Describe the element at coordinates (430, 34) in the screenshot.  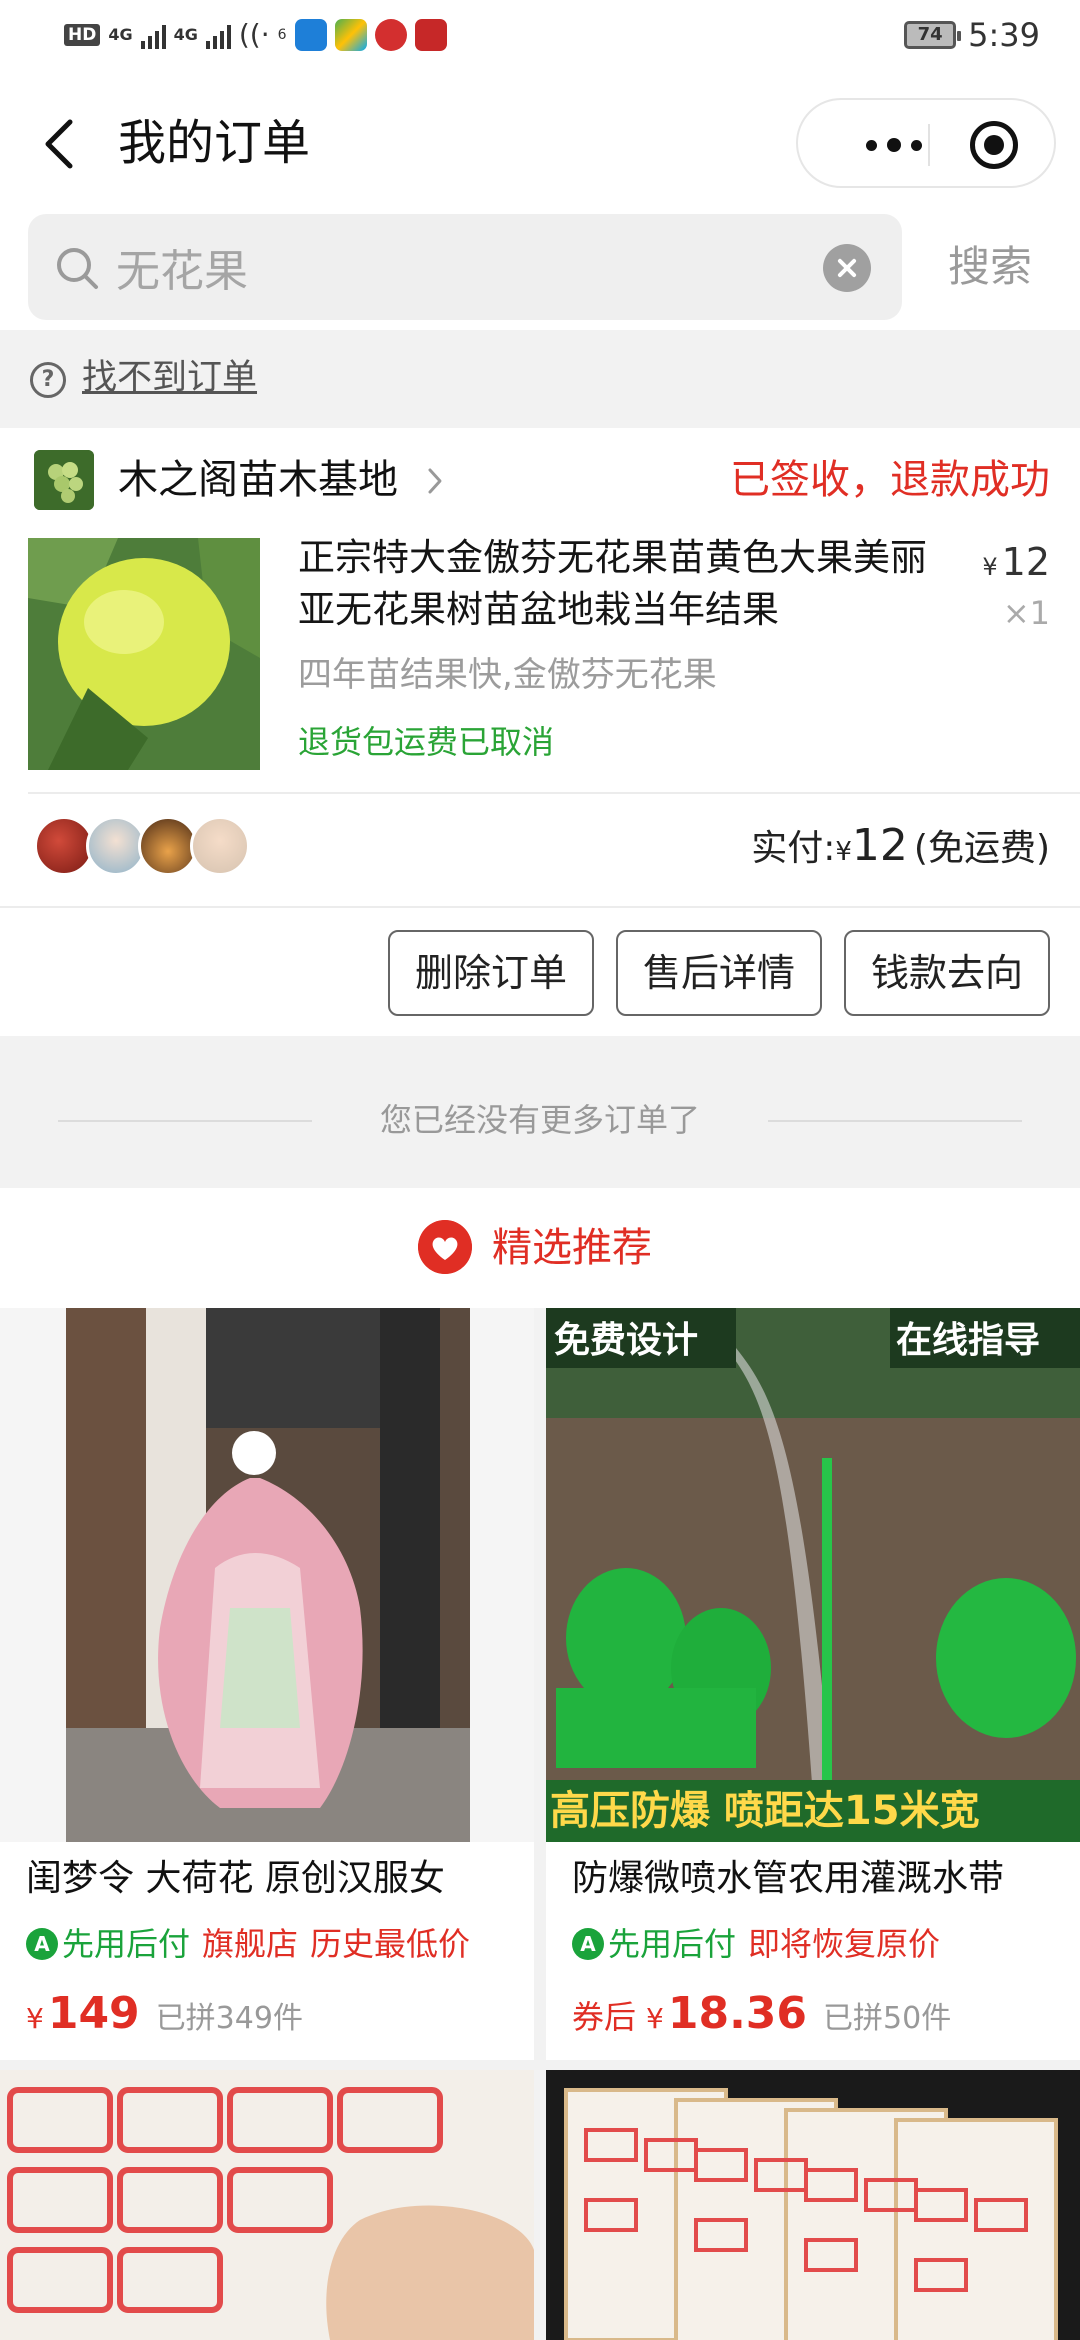
I see `news-app-icon` at that location.